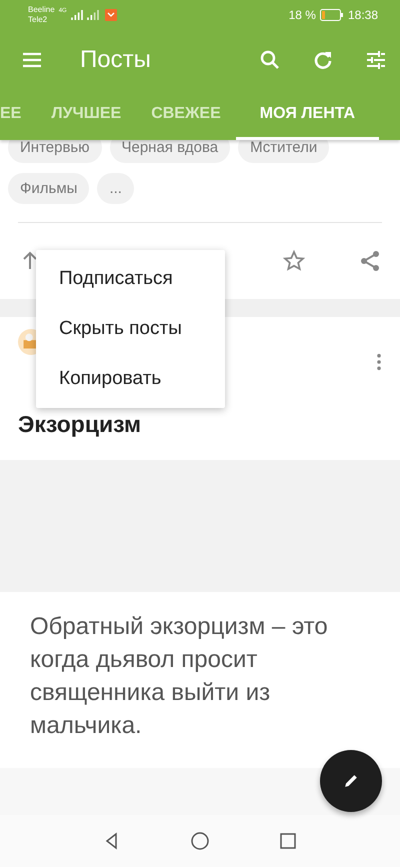 This screenshot has width=400, height=867. What do you see at coordinates (288, 841) in the screenshot?
I see `recents-icon` at bounding box center [288, 841].